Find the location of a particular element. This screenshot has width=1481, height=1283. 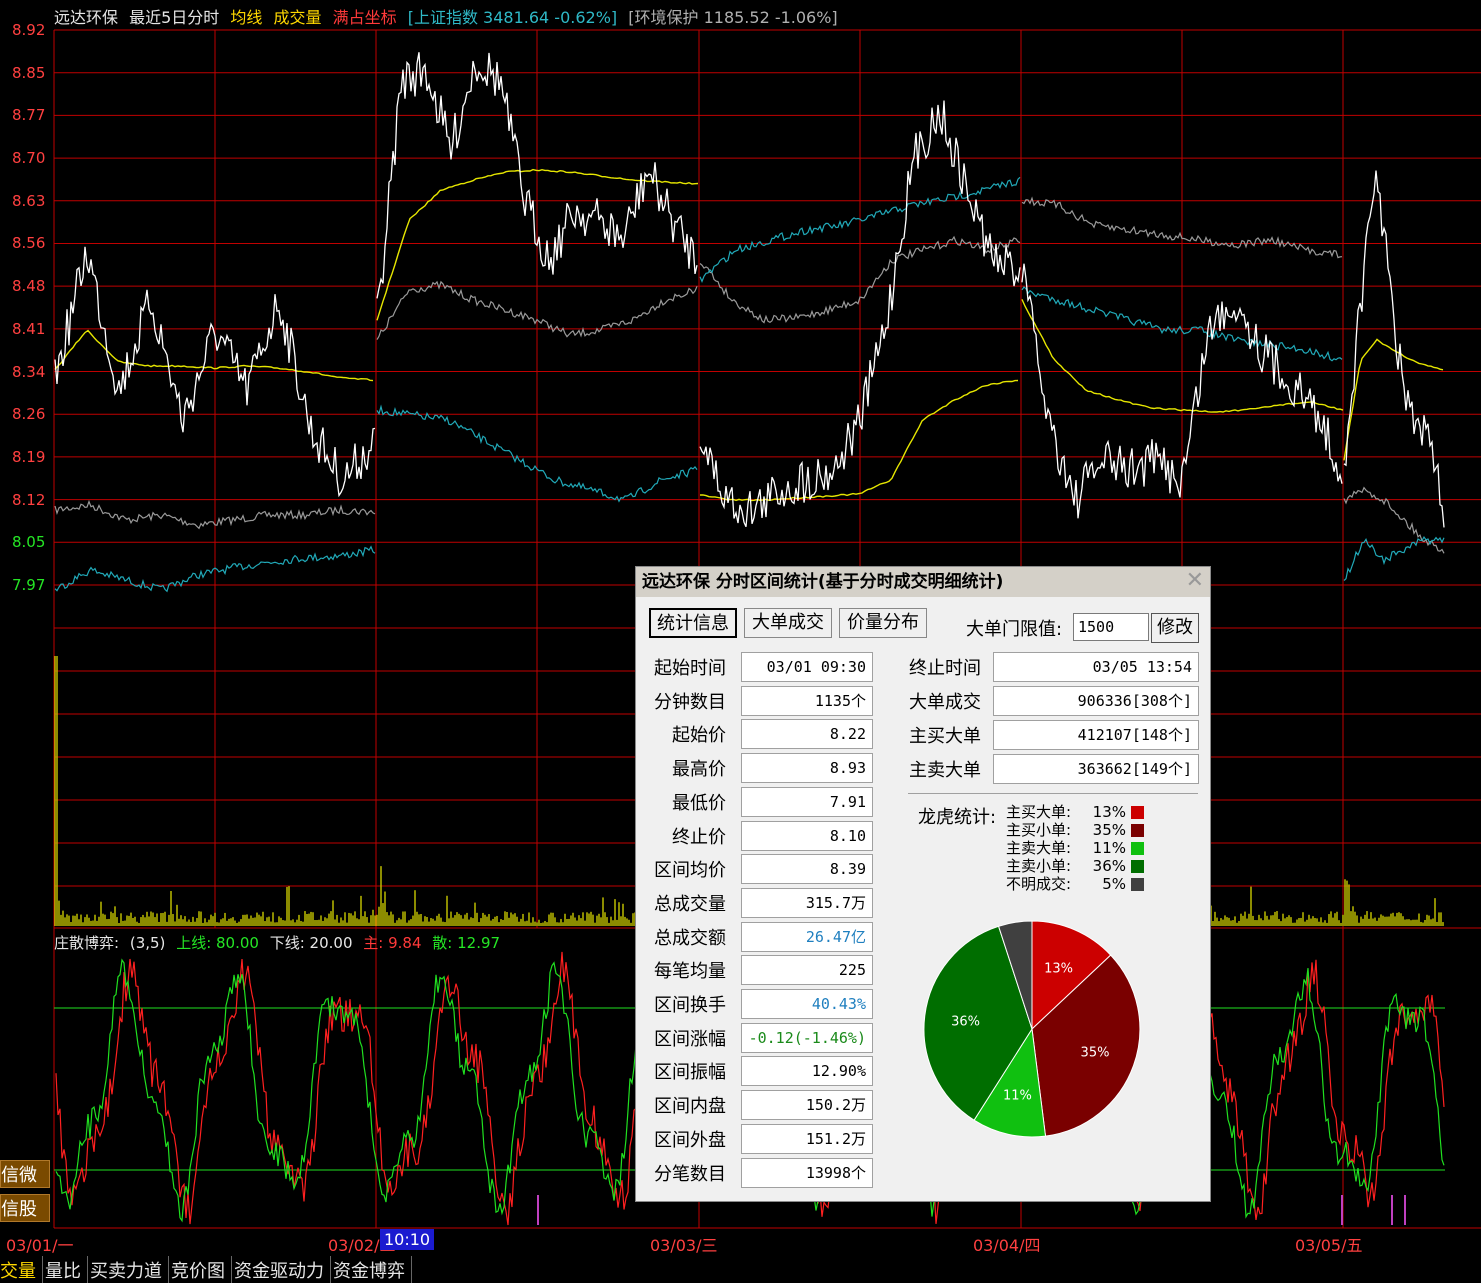

stat-value: 03/05 13:54 is located at coordinates (1096, 667).